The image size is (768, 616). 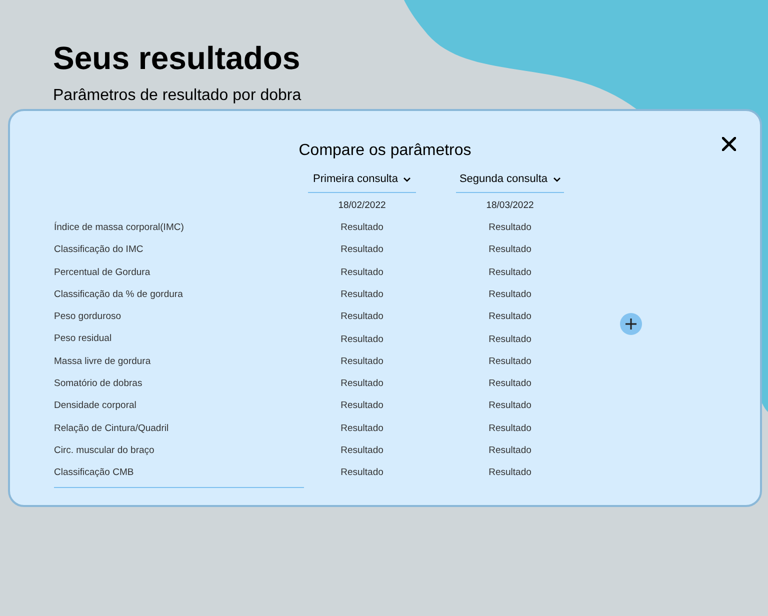 I want to click on dialog-title: Compare os parâmetros, so click(x=385, y=151).